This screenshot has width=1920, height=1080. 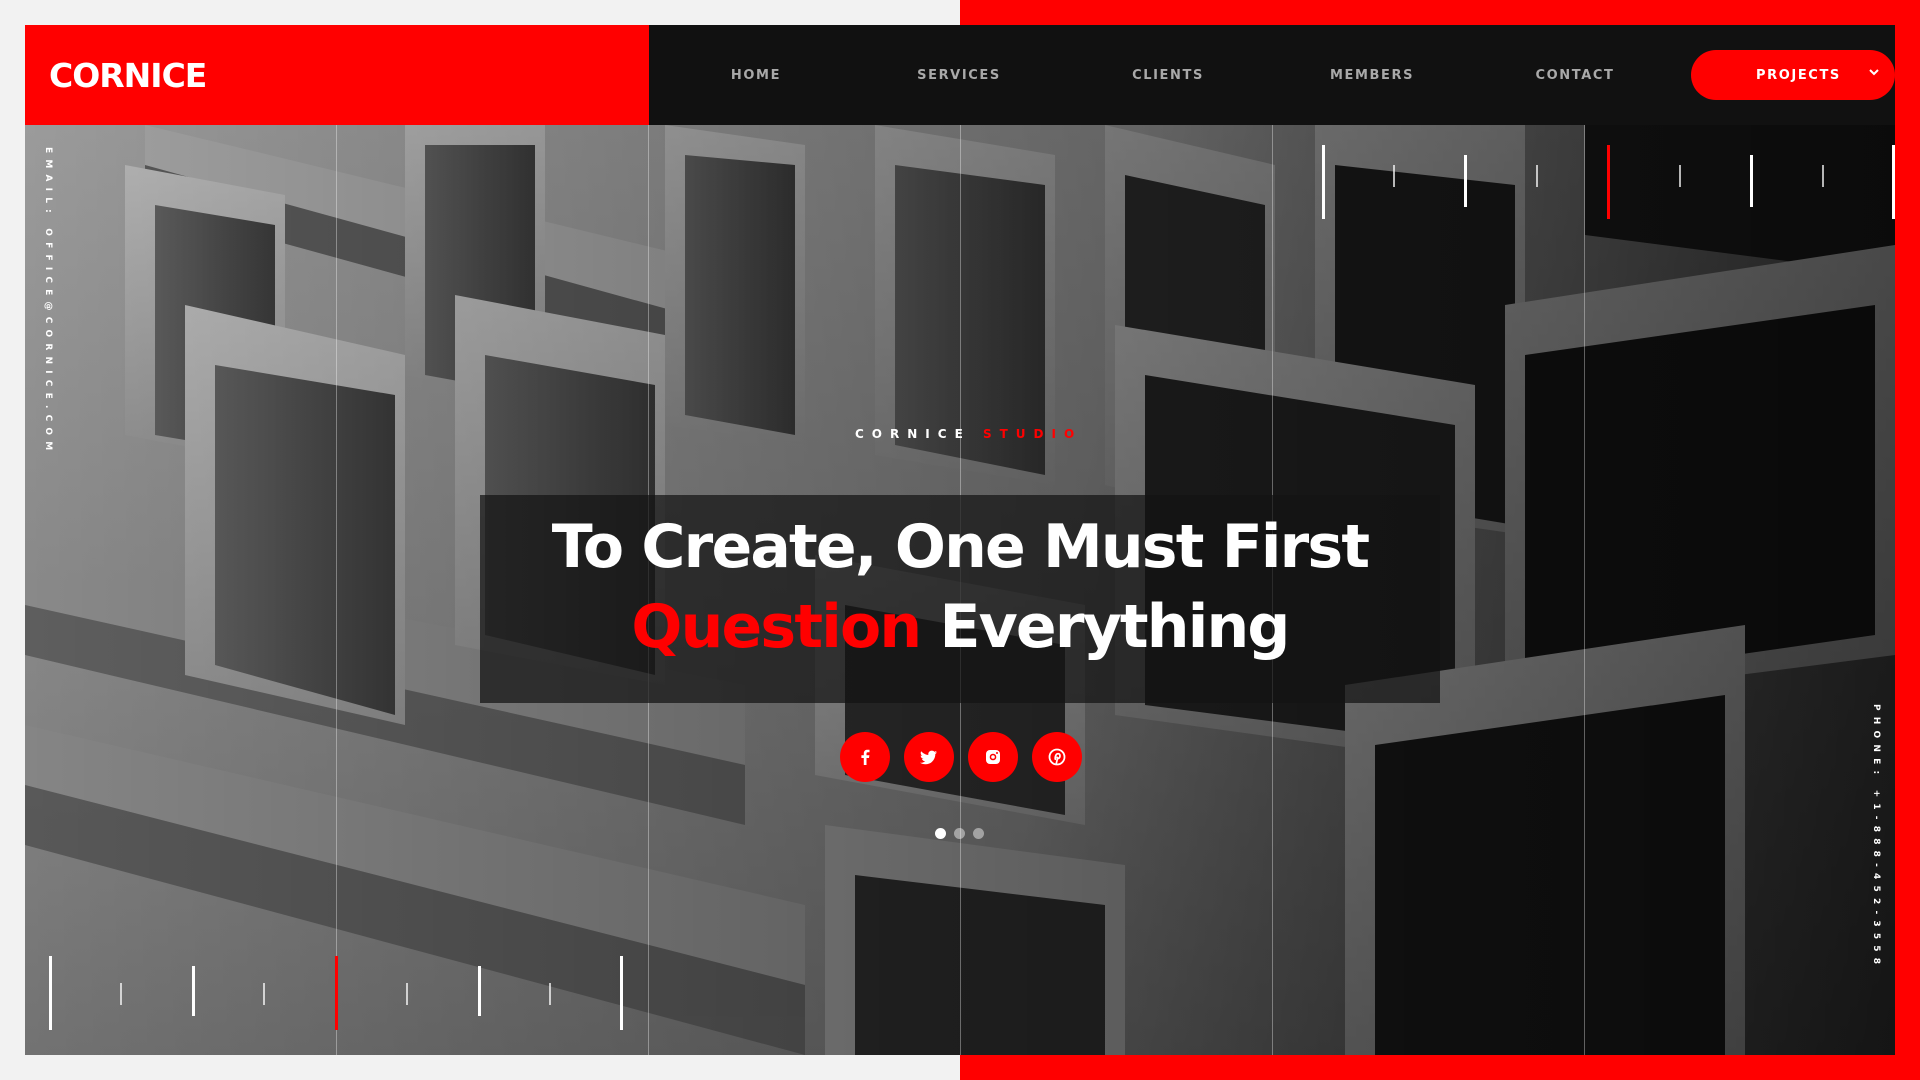 What do you see at coordinates (756, 75) in the screenshot?
I see `nav-item-home: HOME` at bounding box center [756, 75].